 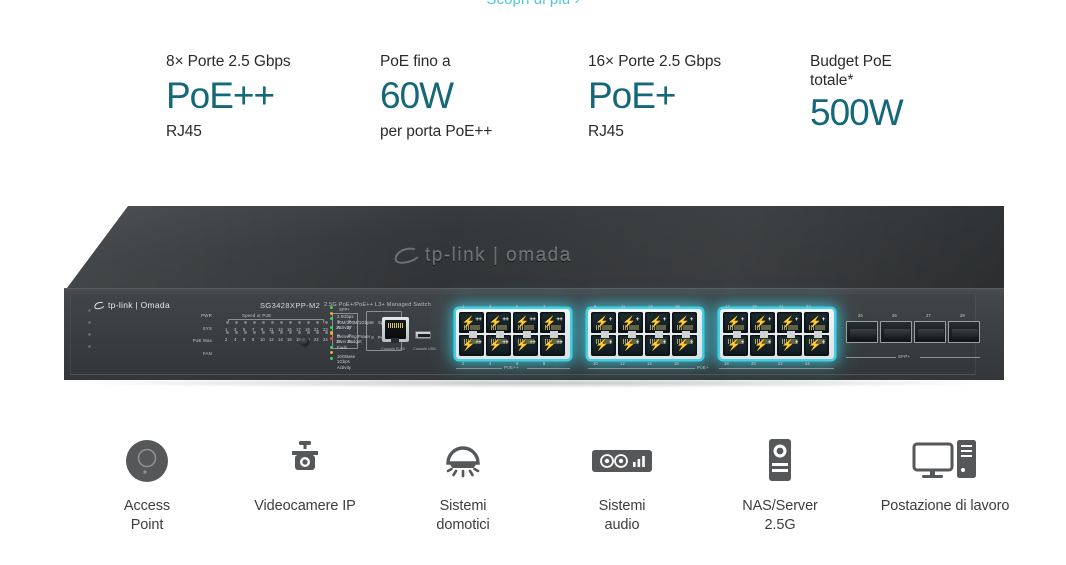 I want to click on spec-top-label: Budget PoE totale*, so click(x=851, y=71).